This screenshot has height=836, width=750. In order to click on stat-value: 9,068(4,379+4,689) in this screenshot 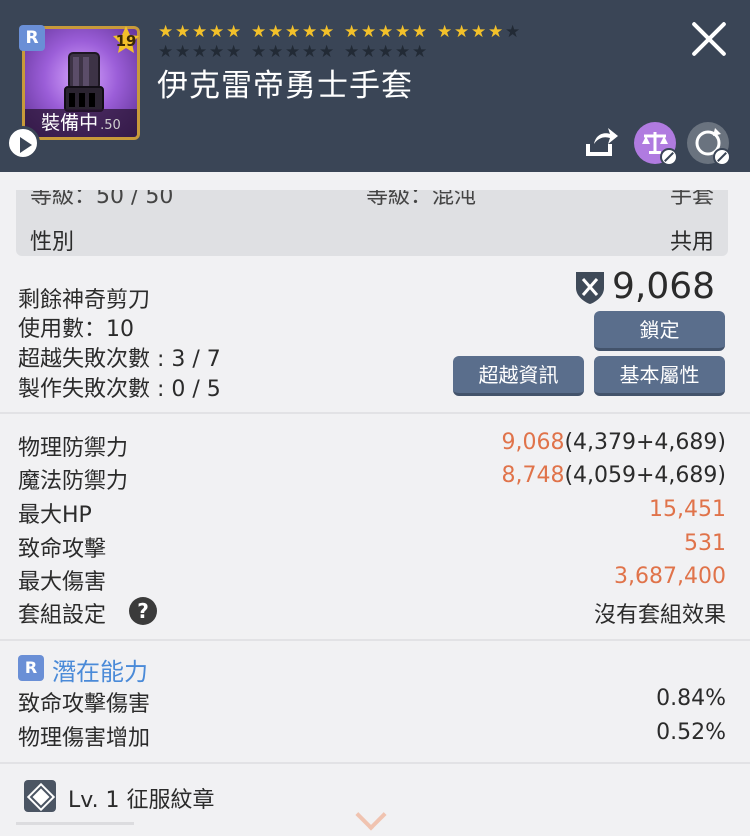, I will do `click(613, 442)`.